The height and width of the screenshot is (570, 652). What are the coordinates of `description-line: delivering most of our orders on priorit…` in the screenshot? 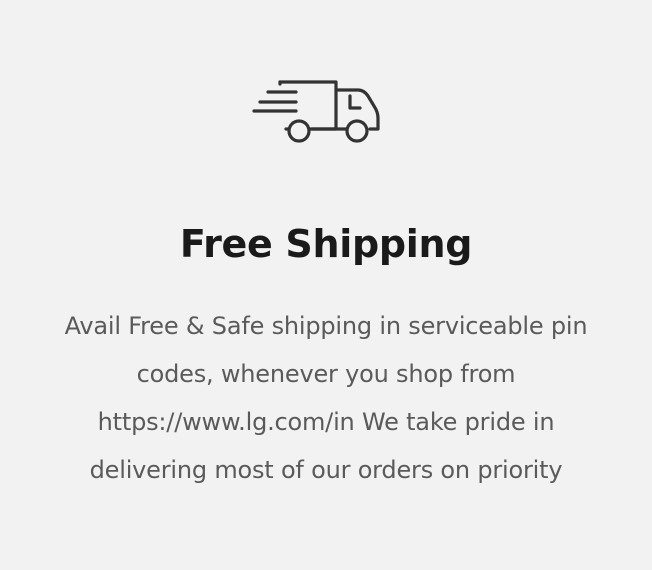 It's located at (326, 470).